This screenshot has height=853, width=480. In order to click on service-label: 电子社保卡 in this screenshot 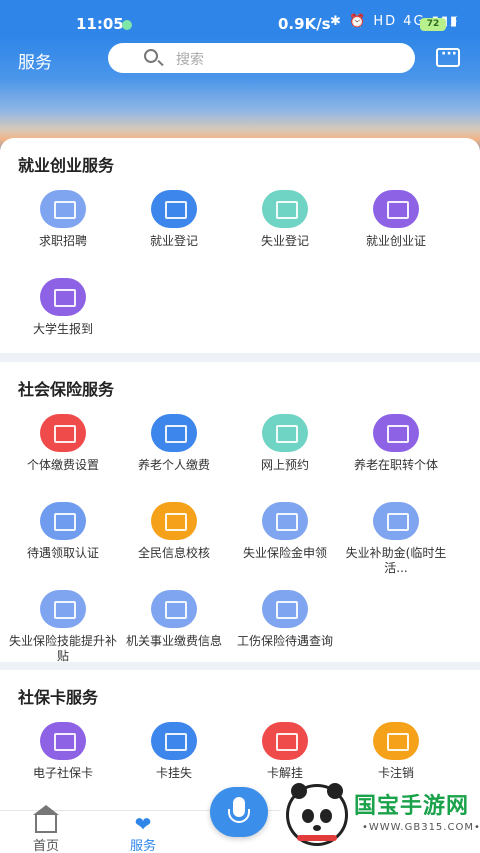, I will do `click(62, 773)`.